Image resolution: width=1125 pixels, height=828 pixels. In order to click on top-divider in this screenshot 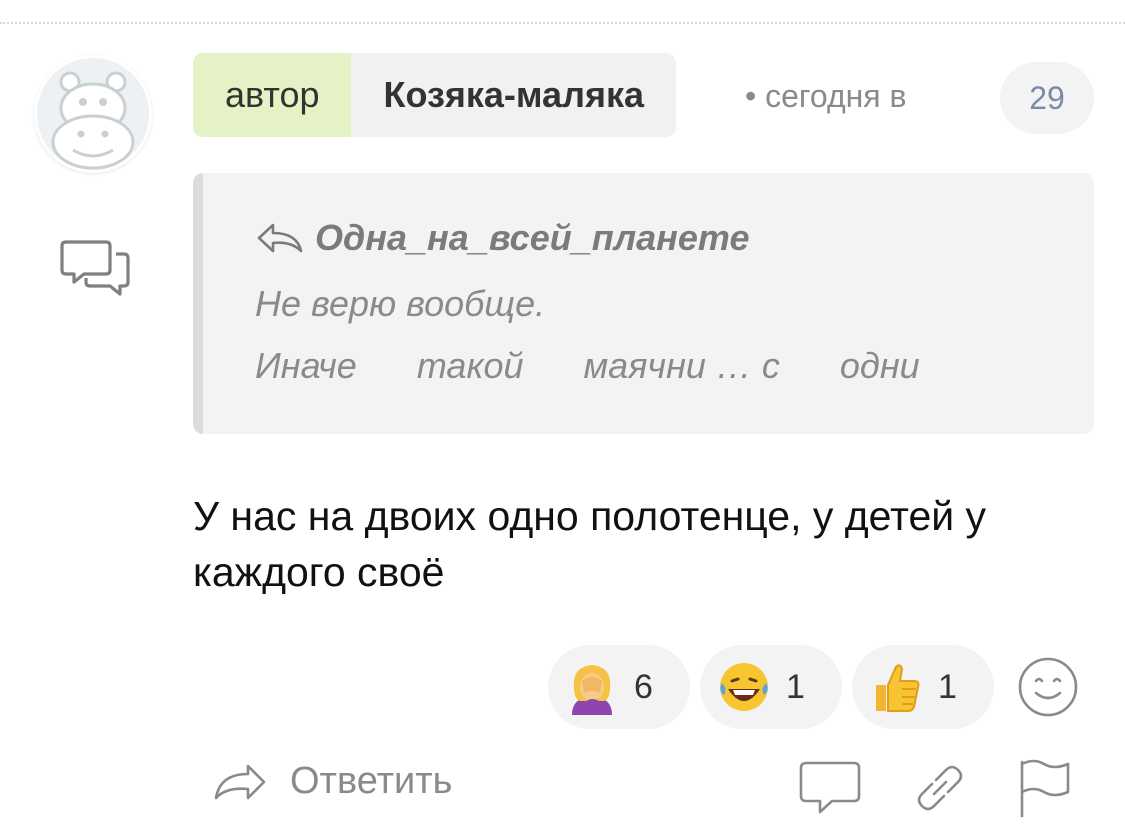, I will do `click(562, 23)`.